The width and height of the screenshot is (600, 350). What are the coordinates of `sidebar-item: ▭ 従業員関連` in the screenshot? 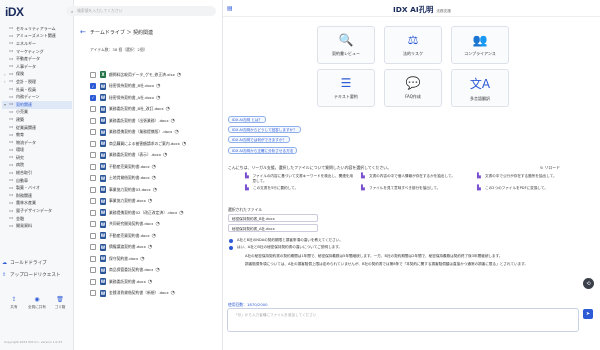 It's located at (37, 128).